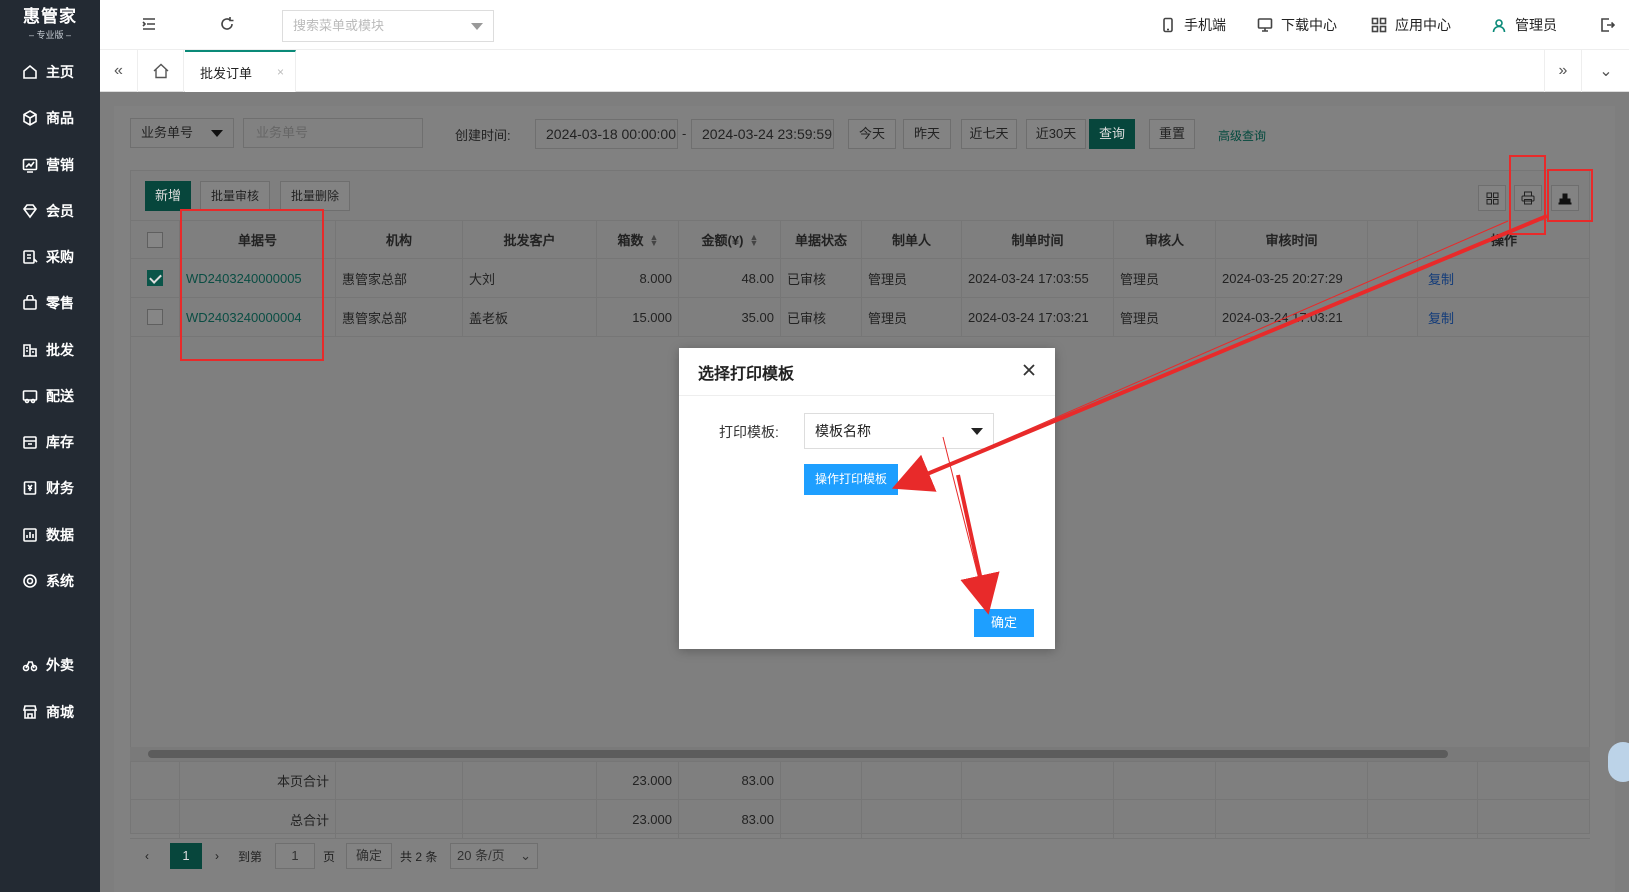 The width and height of the screenshot is (1629, 892). Describe the element at coordinates (50, 396) in the screenshot. I see `sidebar-item-delivery: 配送` at that location.